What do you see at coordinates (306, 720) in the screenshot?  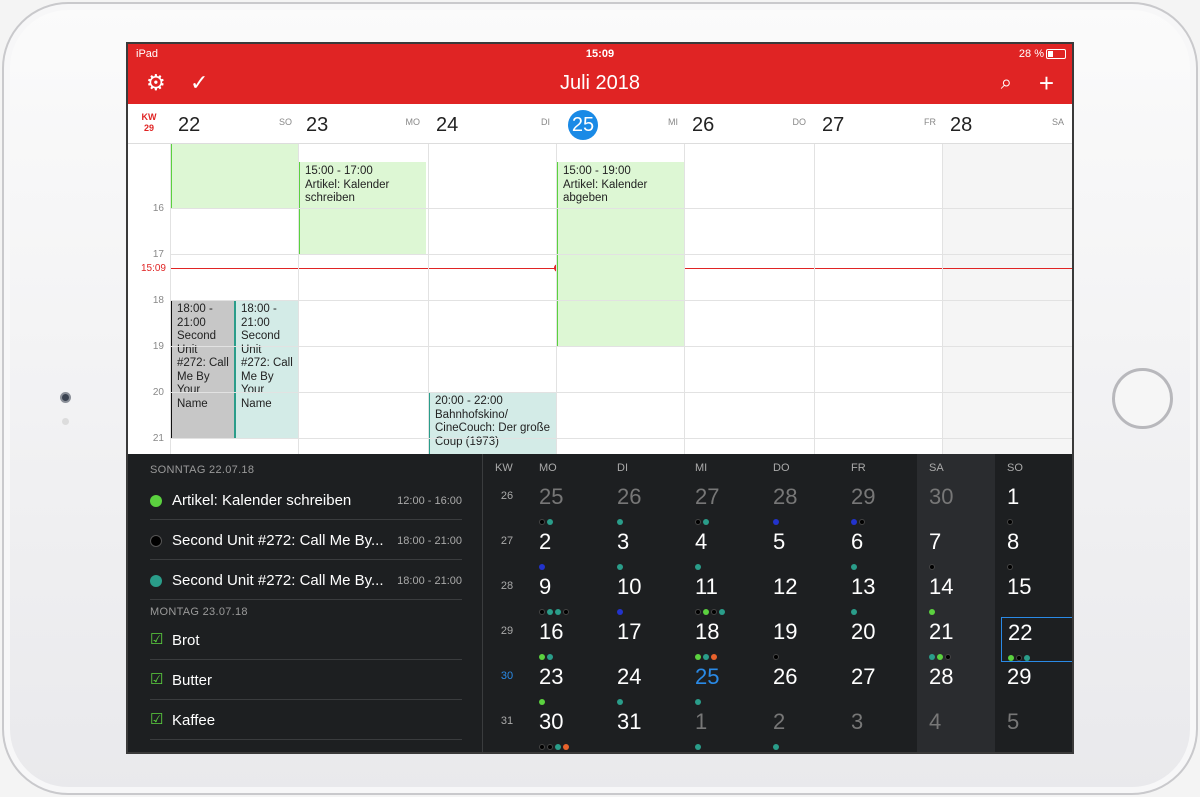 I see `reminder-item: ☑ Kaffee` at bounding box center [306, 720].